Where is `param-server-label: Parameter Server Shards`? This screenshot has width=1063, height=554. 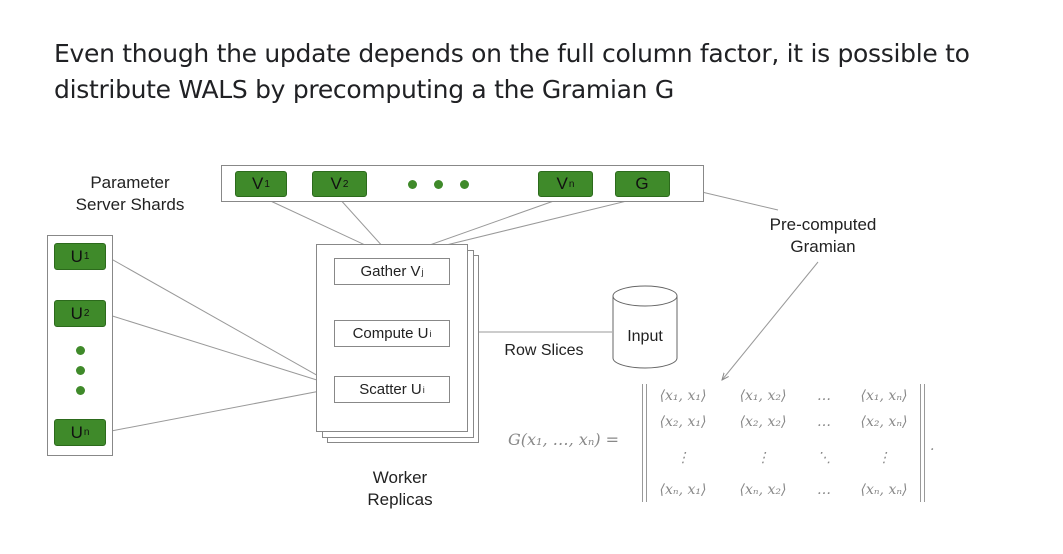 param-server-label: Parameter Server Shards is located at coordinates (130, 193).